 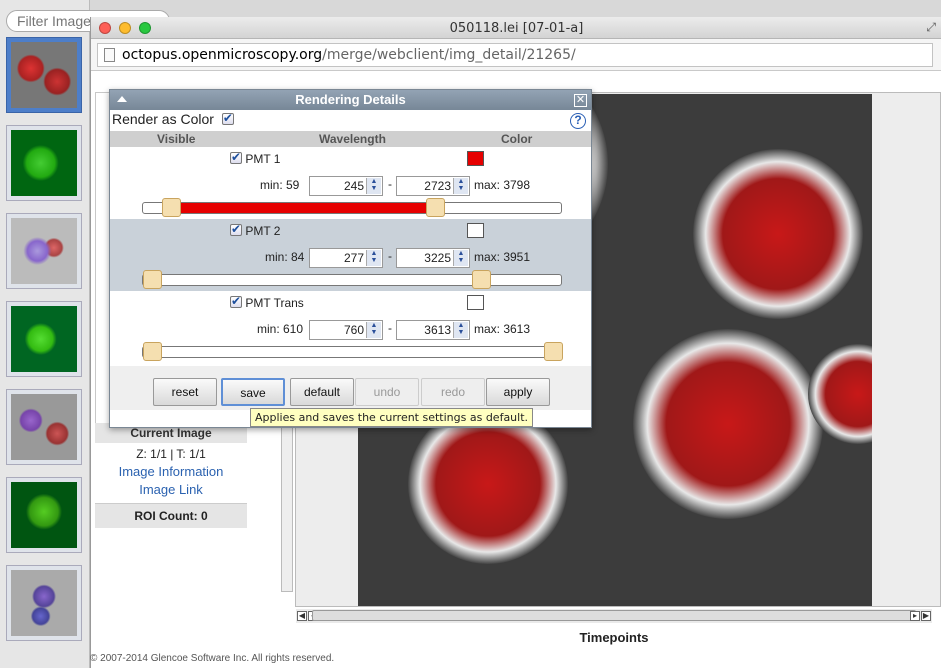 What do you see at coordinates (263, 231) in the screenshot?
I see `channel-name: PMT 2` at bounding box center [263, 231].